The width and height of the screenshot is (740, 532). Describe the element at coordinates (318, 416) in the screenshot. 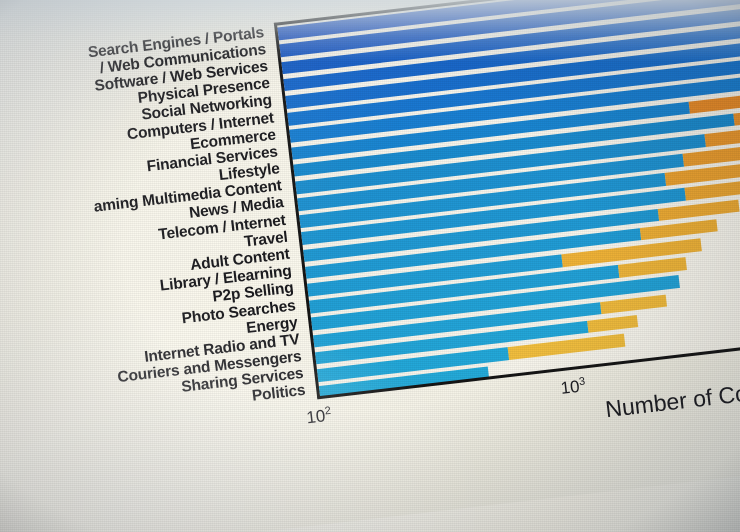

I see `x-tick-10-2: 102` at that location.